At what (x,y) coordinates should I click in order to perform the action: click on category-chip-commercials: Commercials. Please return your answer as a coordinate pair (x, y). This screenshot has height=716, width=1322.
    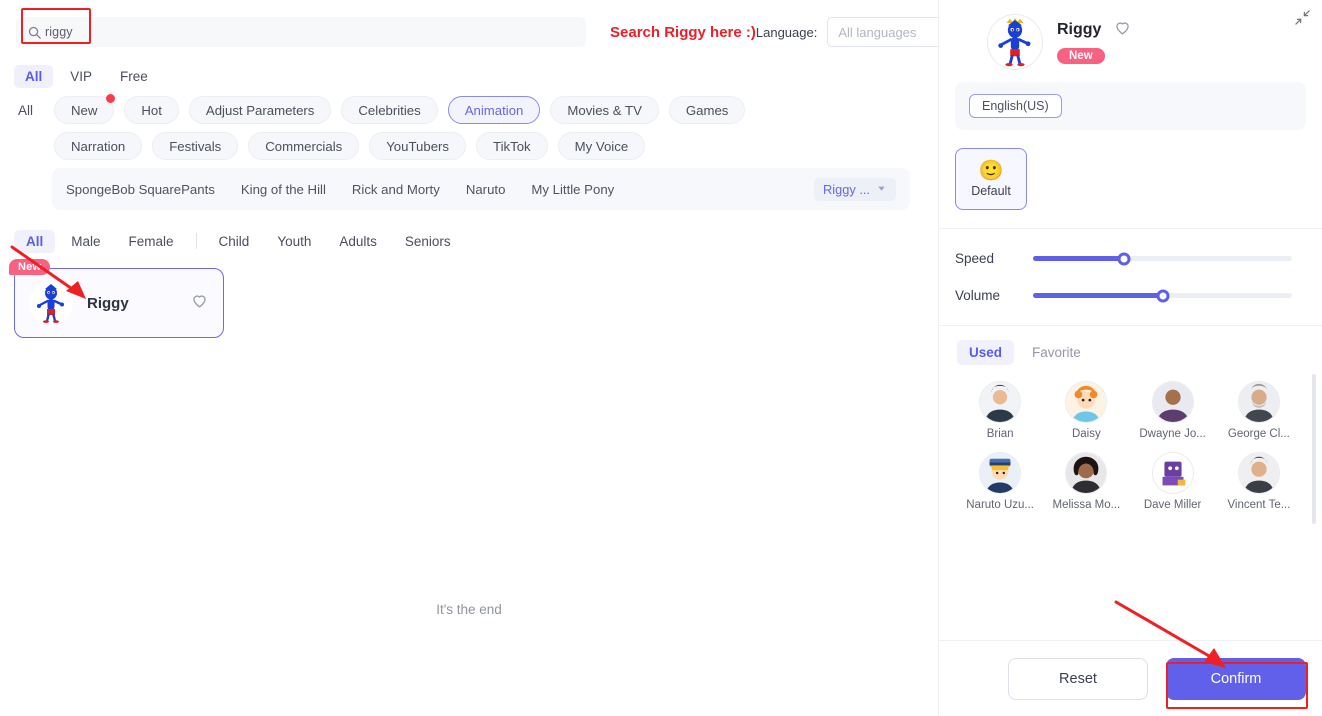
    Looking at the image, I should click on (304, 146).